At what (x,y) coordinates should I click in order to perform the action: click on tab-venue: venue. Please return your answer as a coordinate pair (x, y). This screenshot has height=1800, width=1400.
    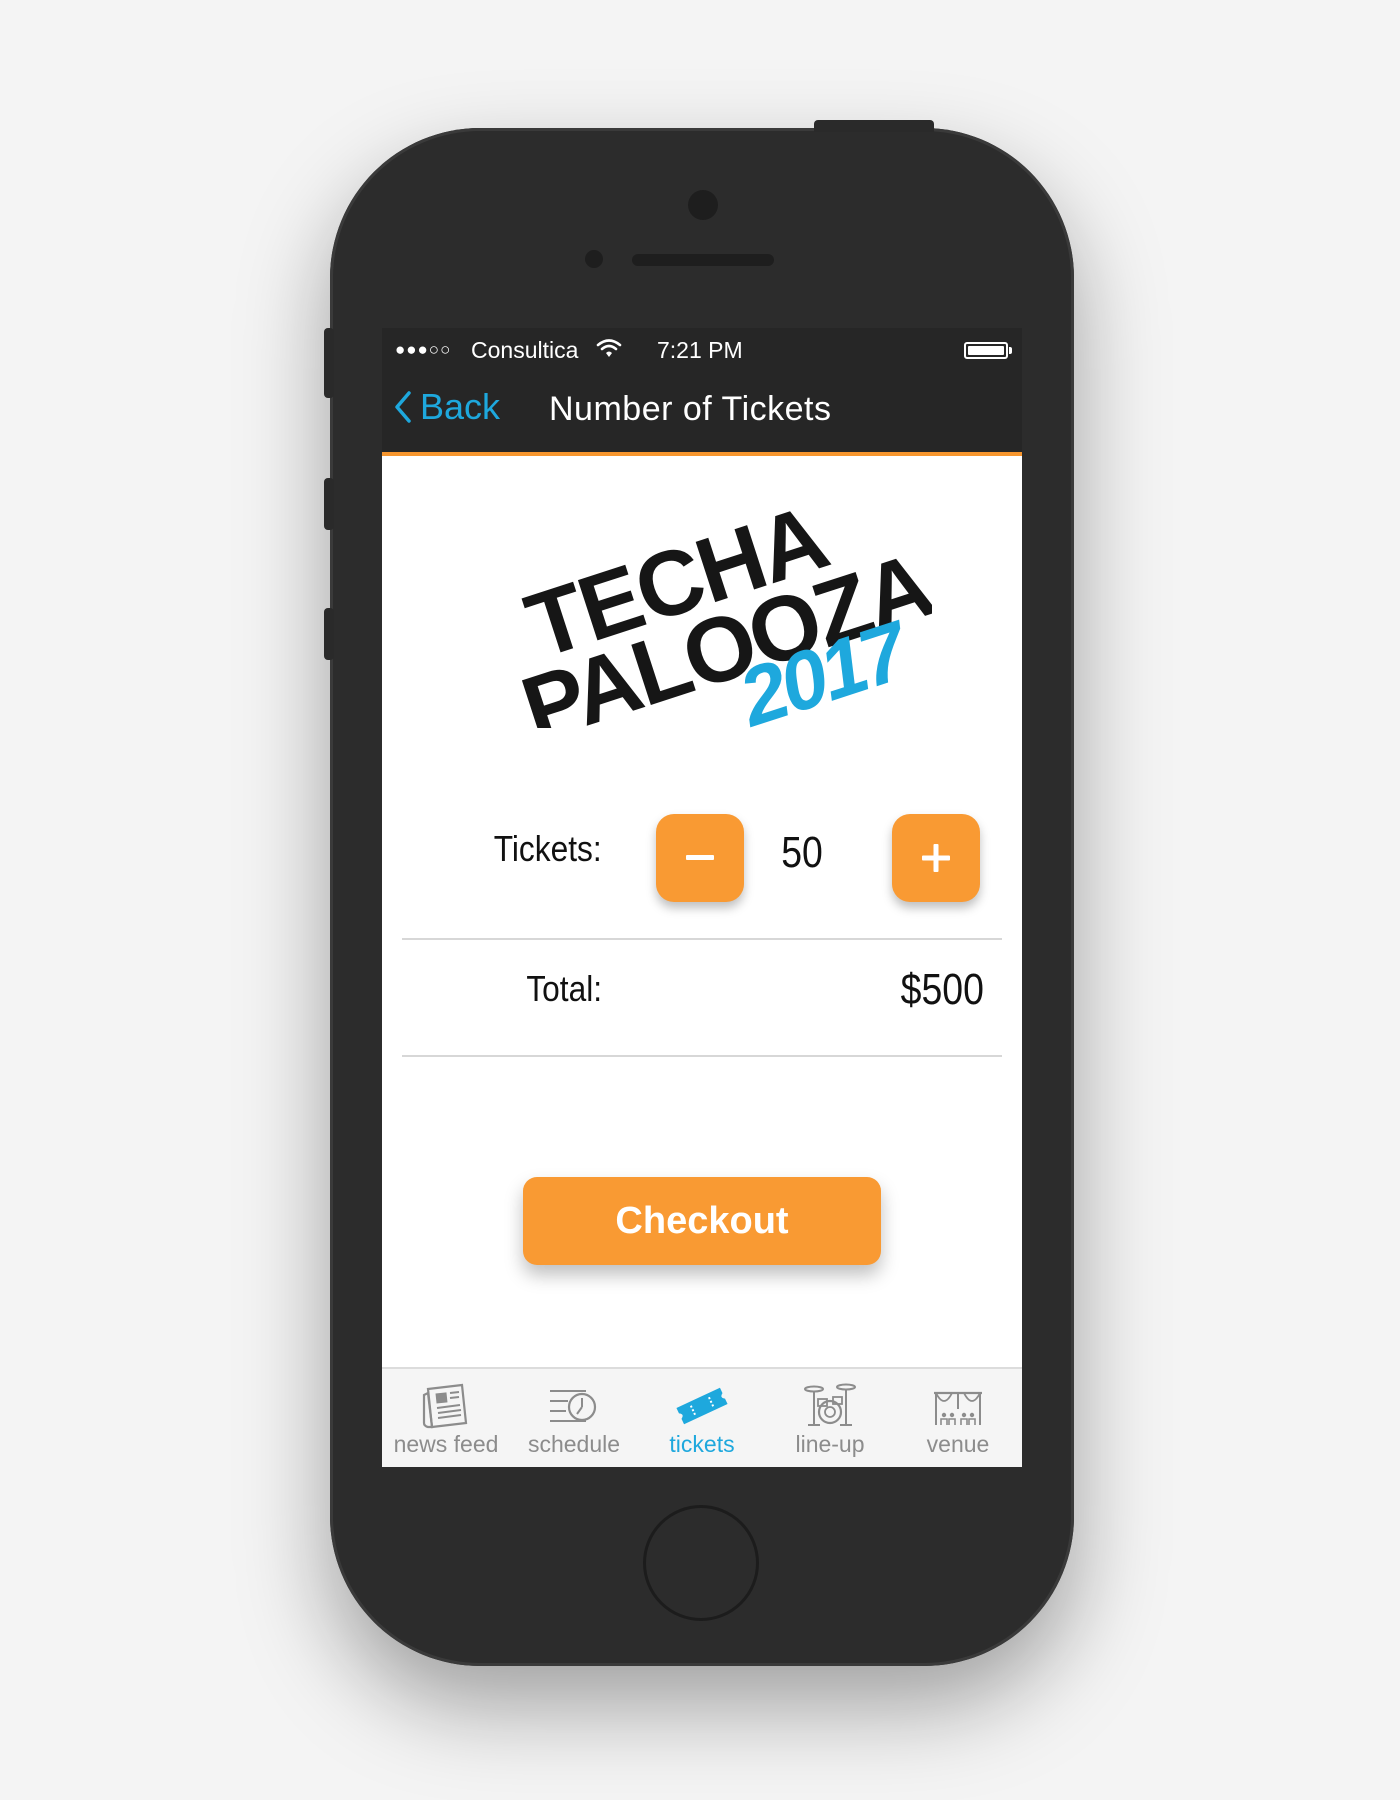
    Looking at the image, I should click on (958, 1418).